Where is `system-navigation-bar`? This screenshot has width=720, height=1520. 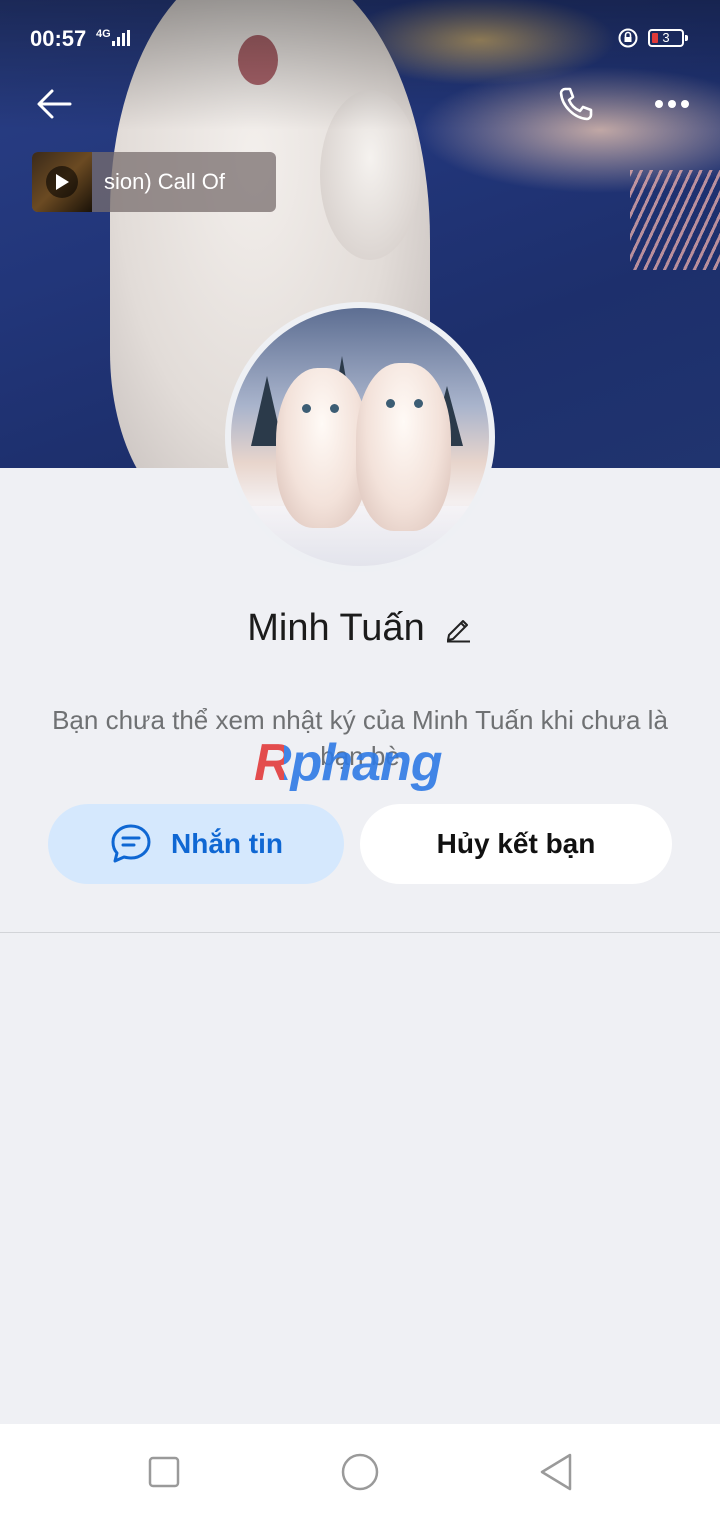
system-navigation-bar is located at coordinates (360, 1472).